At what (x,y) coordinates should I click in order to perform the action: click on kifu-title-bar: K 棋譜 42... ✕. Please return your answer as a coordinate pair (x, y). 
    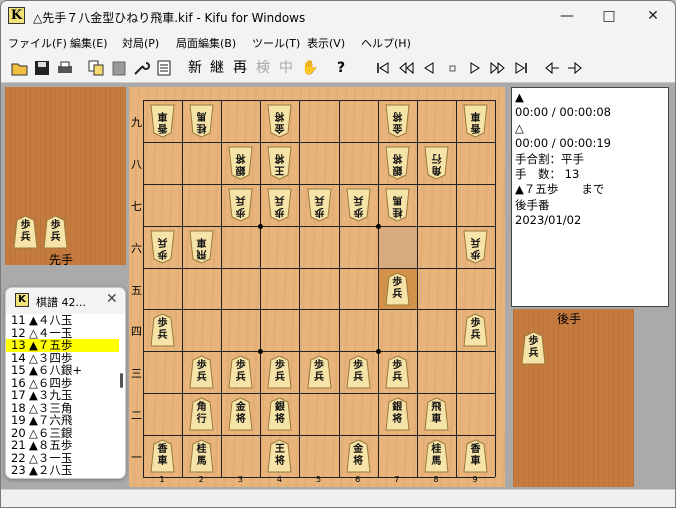
    Looking at the image, I should click on (65, 301).